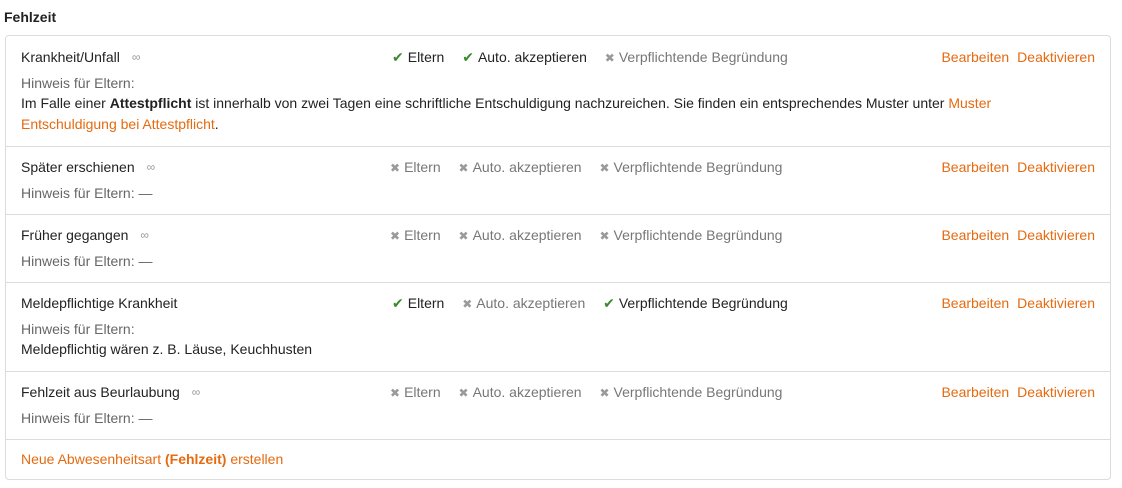 This screenshot has width=1122, height=488. What do you see at coordinates (100, 392) in the screenshot?
I see `absence-name: Fehlzeit aus Beurlaubung` at bounding box center [100, 392].